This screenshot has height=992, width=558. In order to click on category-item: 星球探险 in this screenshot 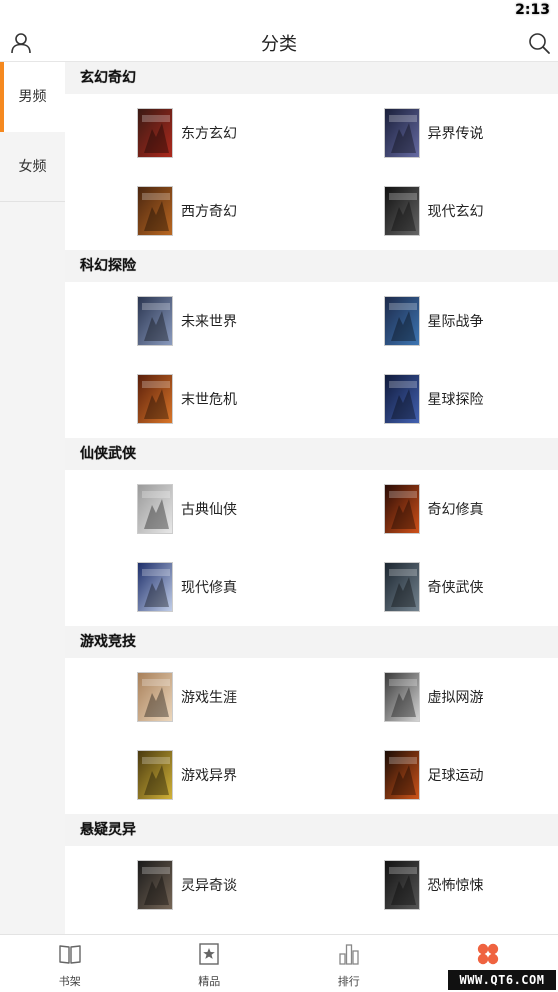, I will do `click(435, 399)`.